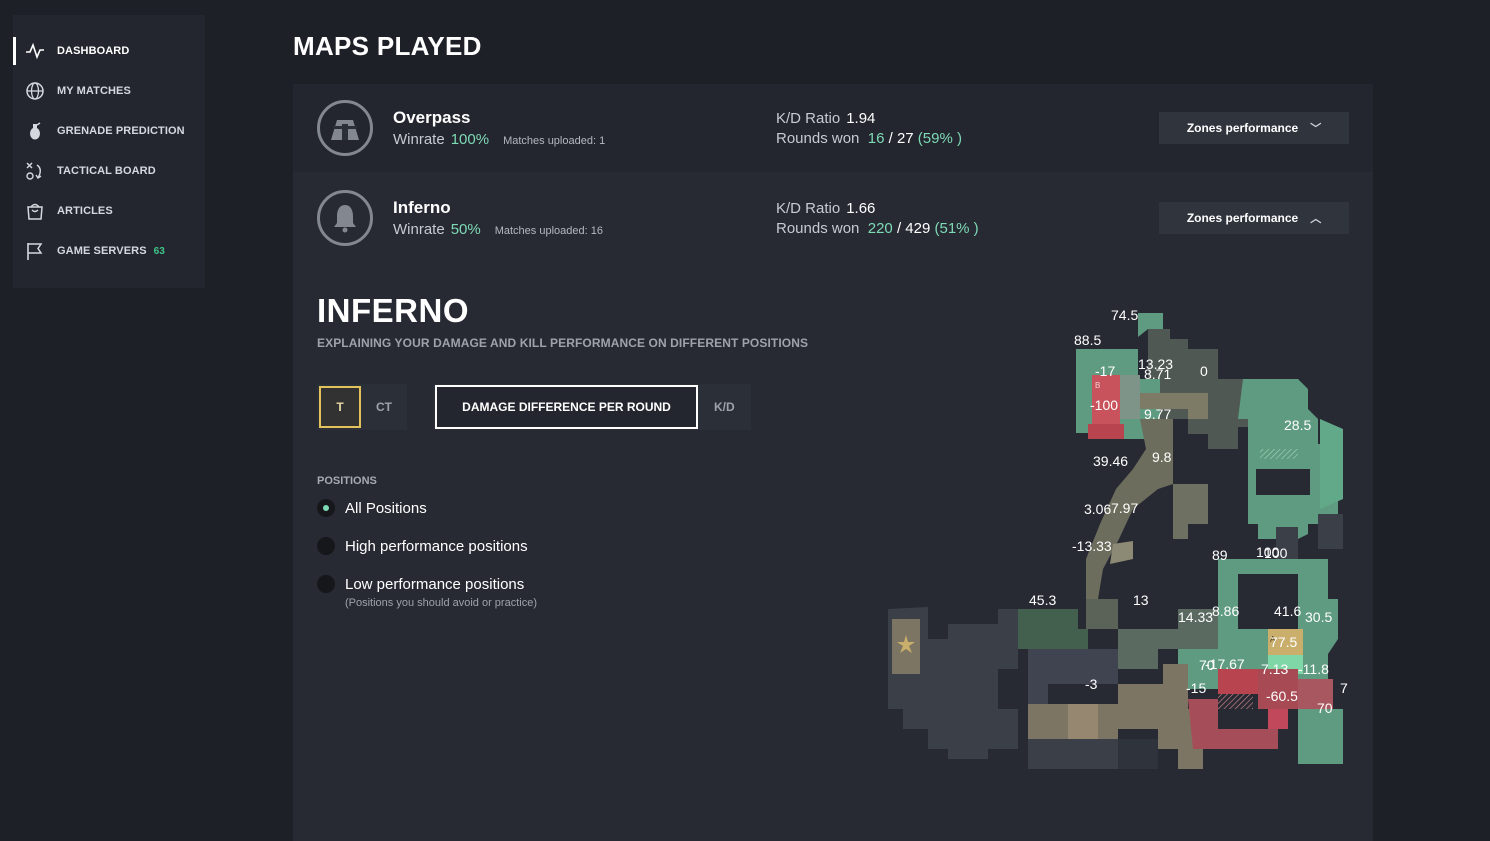 This screenshot has height=841, width=1490. I want to click on server-count-badge: 63, so click(159, 251).